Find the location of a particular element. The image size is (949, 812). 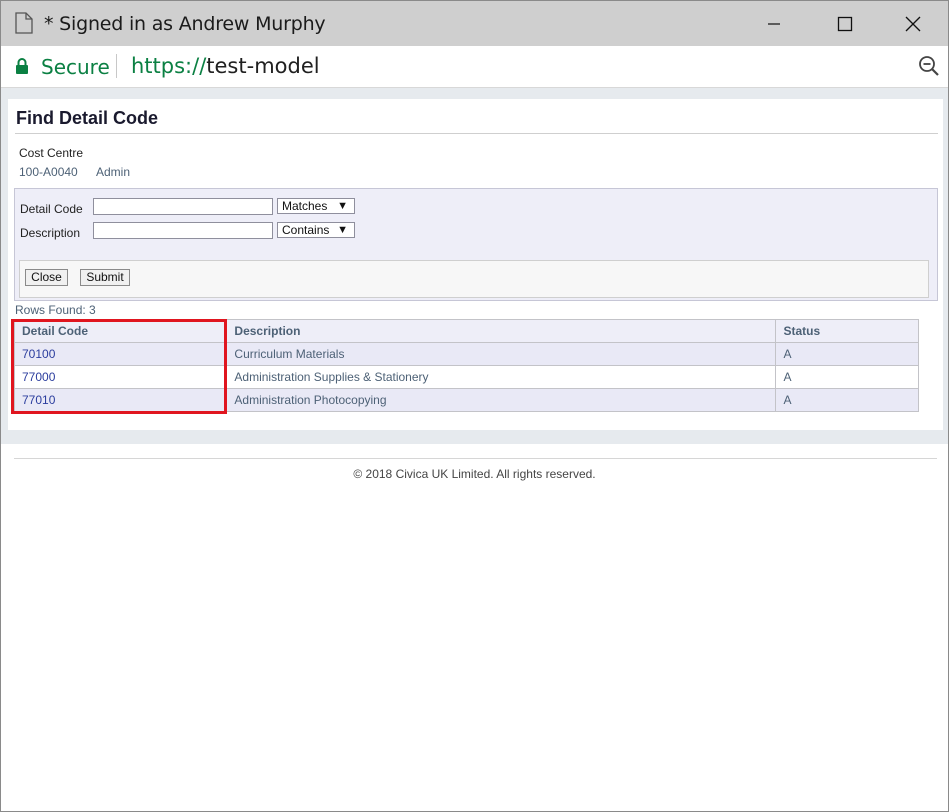

column-header-detail-code: Detail Code is located at coordinates (120, 331).